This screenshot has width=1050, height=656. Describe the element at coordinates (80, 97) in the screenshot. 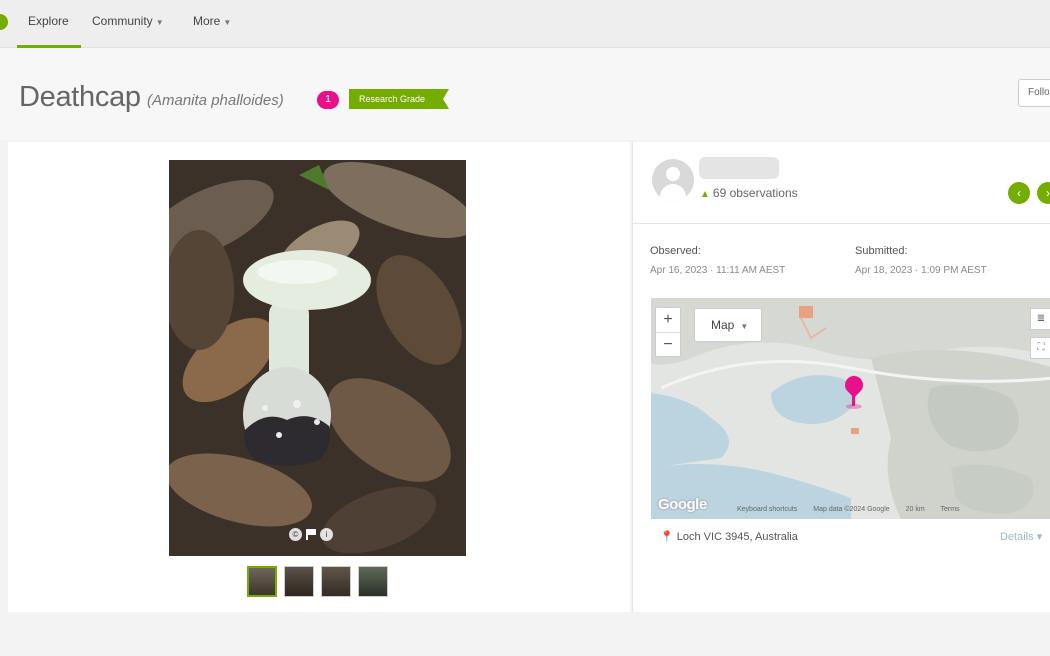

I see `page-title: Deathcap` at that location.